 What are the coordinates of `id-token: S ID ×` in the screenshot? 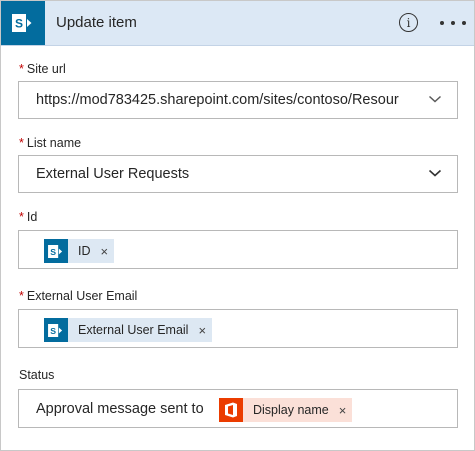 It's located at (79, 251).